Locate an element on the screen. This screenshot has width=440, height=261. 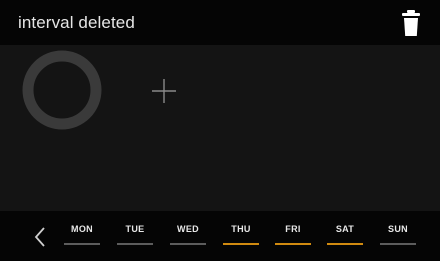
add-interval-button is located at coordinates (164, 91).